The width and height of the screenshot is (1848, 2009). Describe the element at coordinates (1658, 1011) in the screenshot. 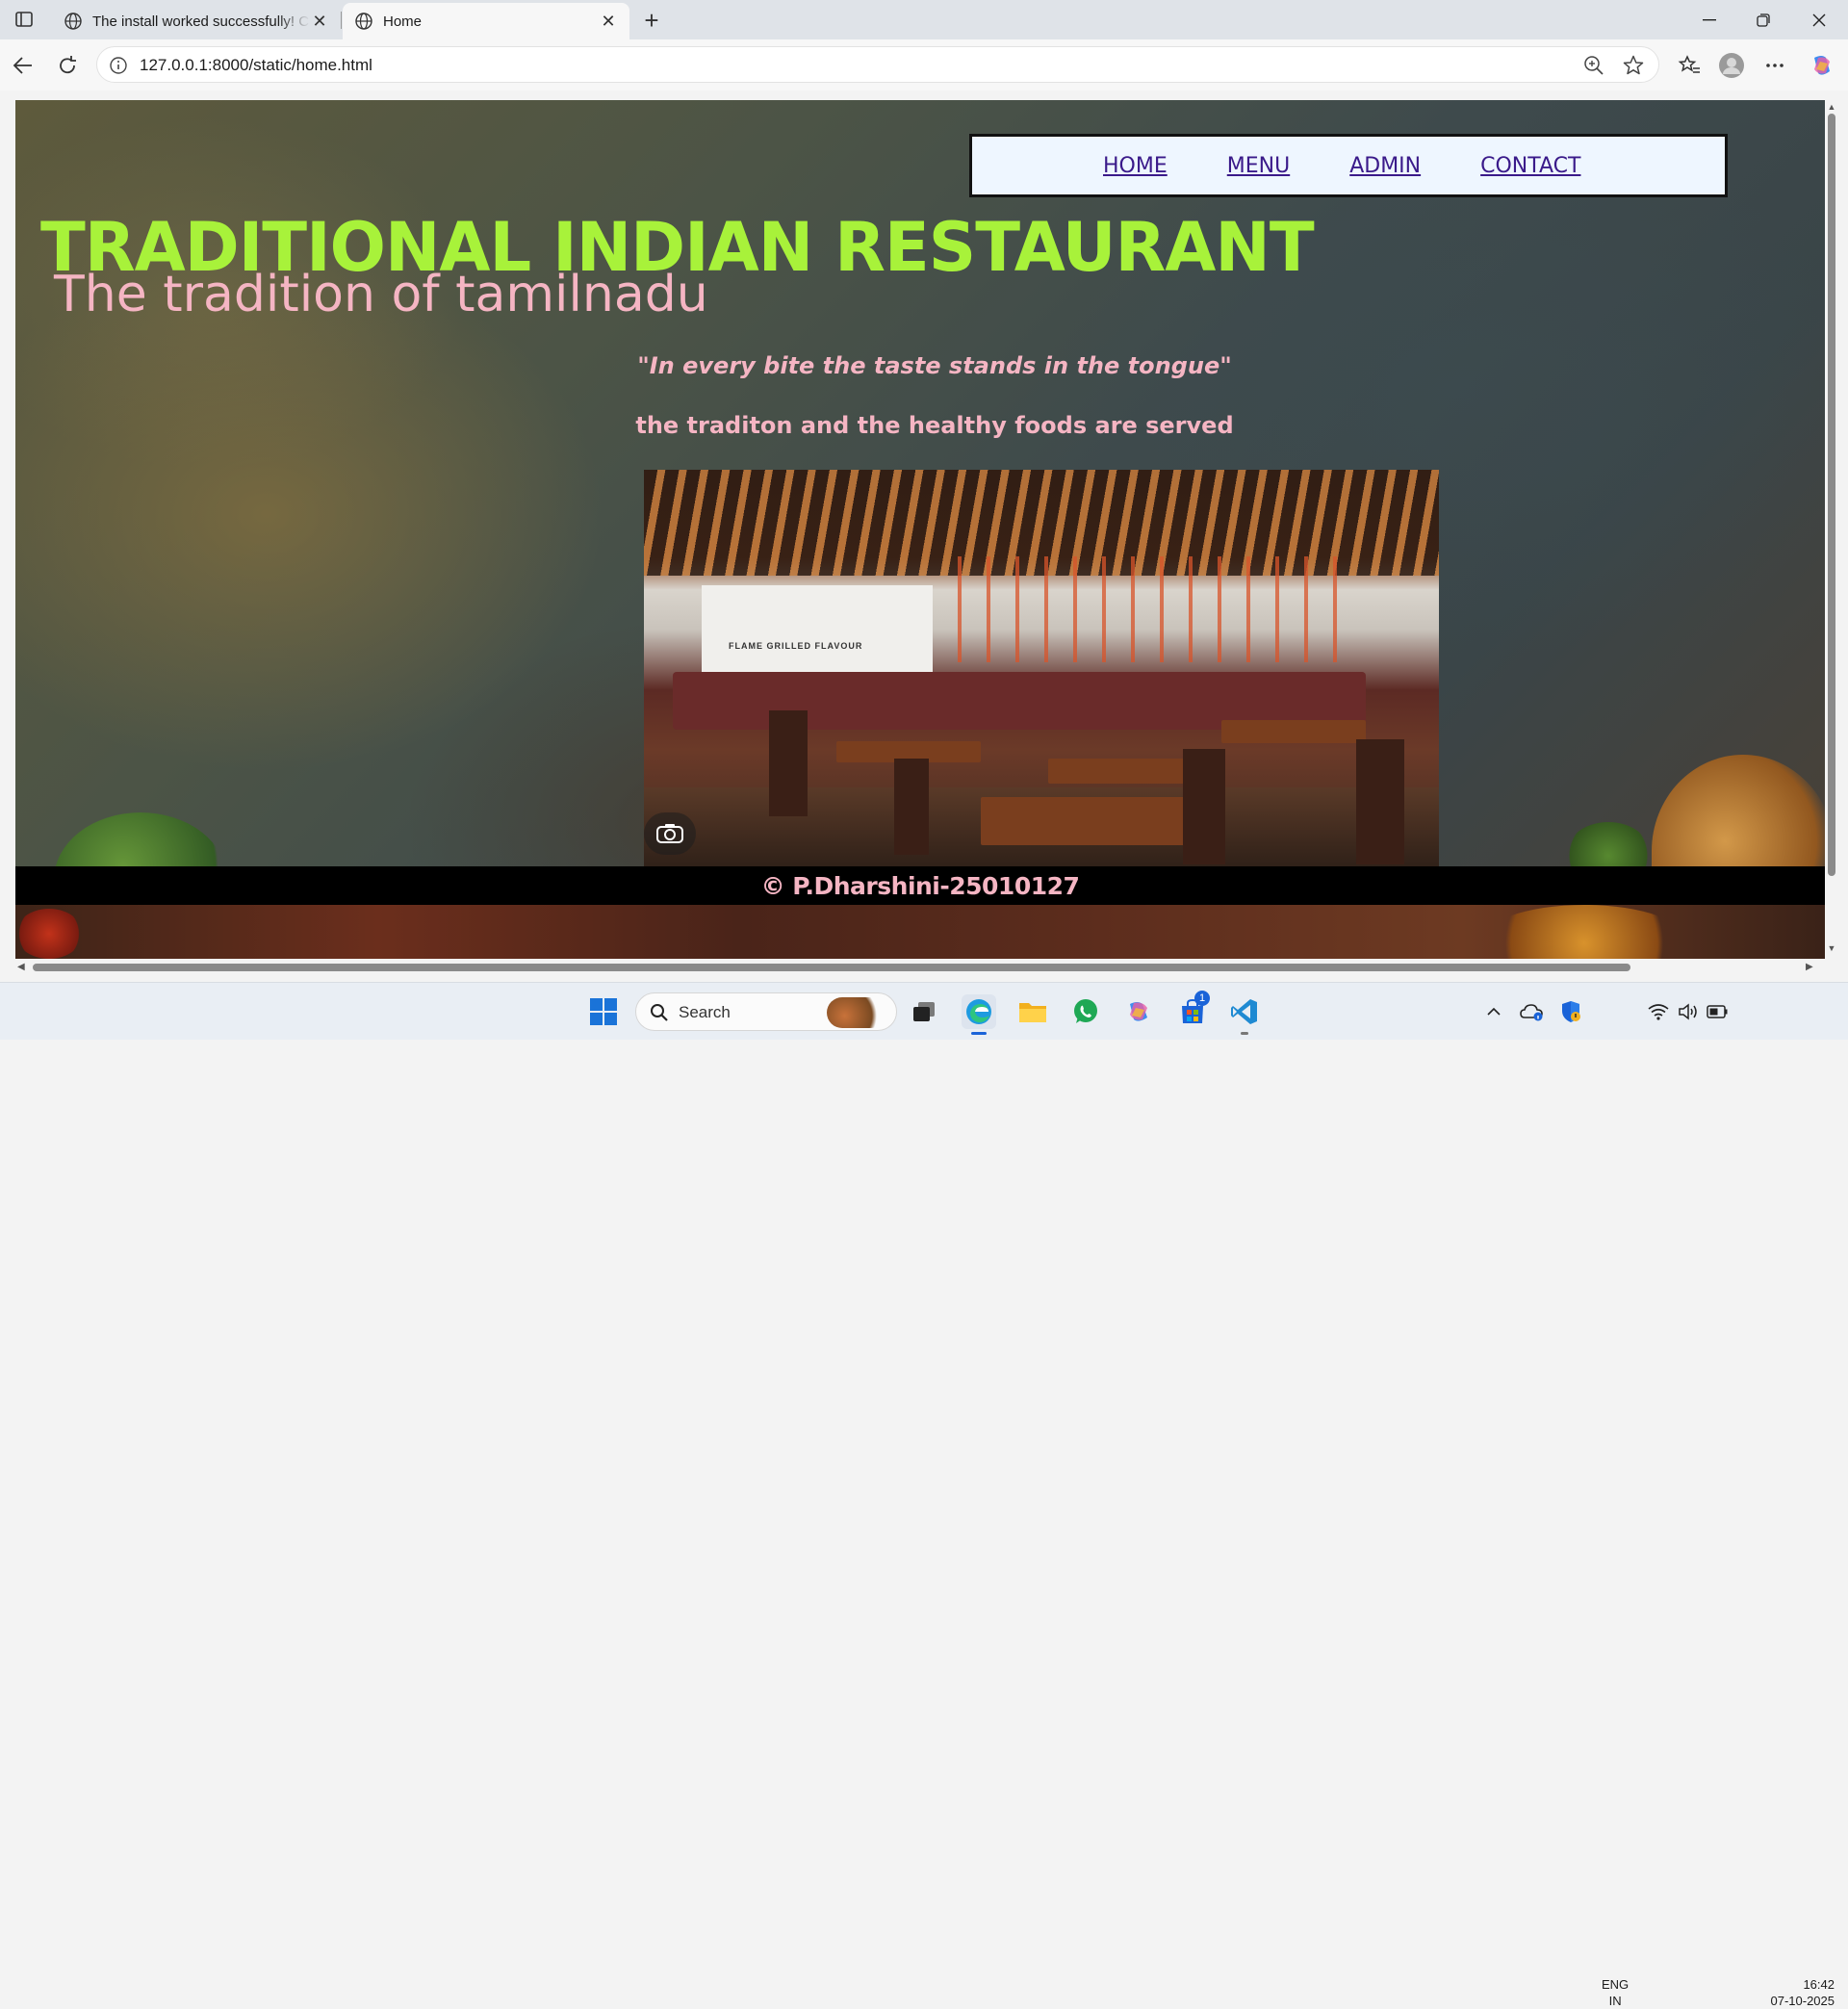

I see `wifi-icon` at that location.